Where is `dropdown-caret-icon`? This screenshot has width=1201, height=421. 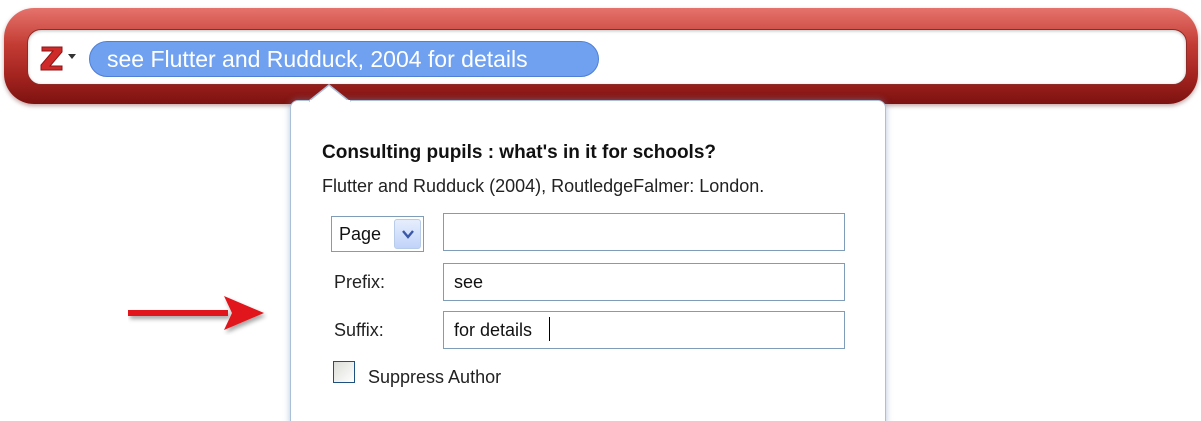
dropdown-caret-icon is located at coordinates (73, 57).